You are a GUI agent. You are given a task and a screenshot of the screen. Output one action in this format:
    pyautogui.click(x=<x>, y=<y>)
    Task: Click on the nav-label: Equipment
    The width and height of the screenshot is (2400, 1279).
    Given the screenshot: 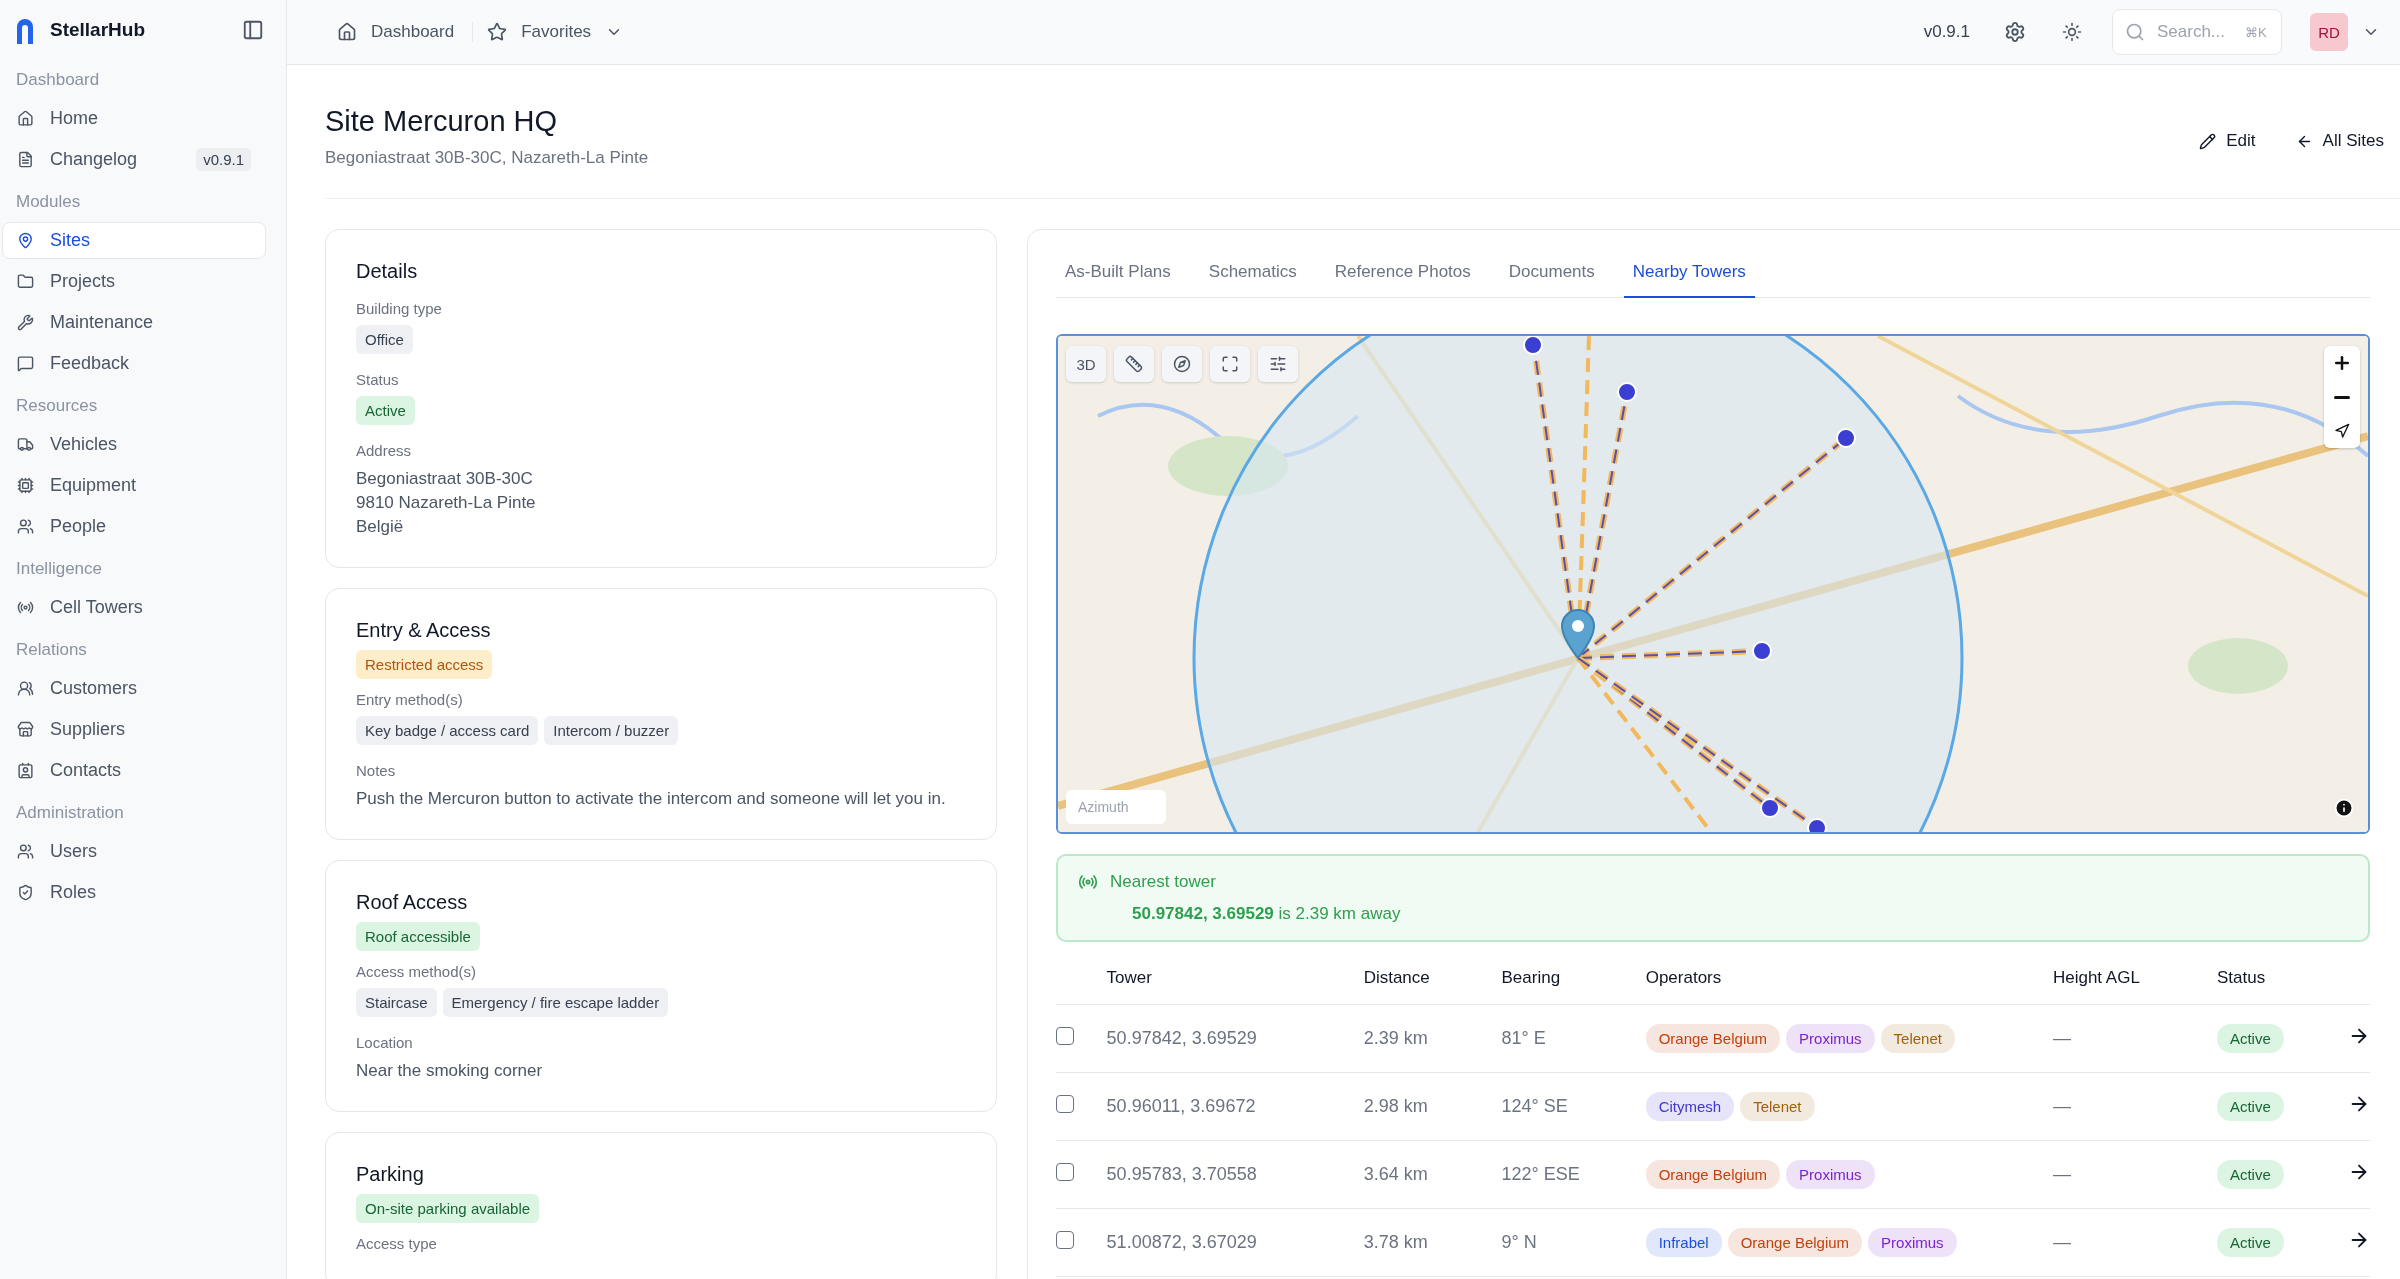 What is the action you would take?
    pyautogui.click(x=94, y=485)
    